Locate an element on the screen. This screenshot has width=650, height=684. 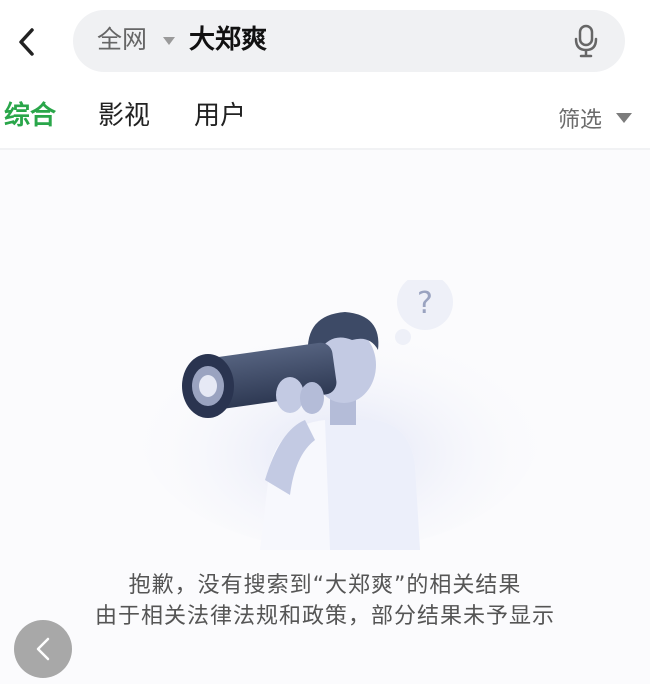
result-tabs: 综合 影视 用户 筛选 is located at coordinates (325, 118).